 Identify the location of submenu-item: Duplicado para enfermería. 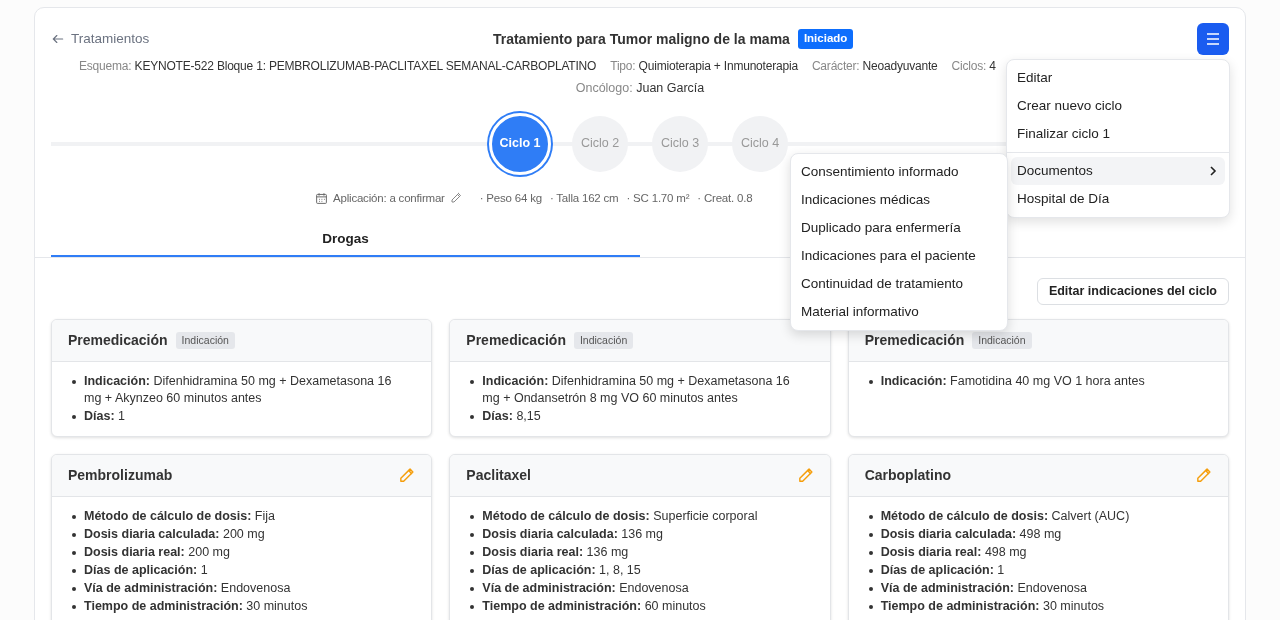
(899, 228).